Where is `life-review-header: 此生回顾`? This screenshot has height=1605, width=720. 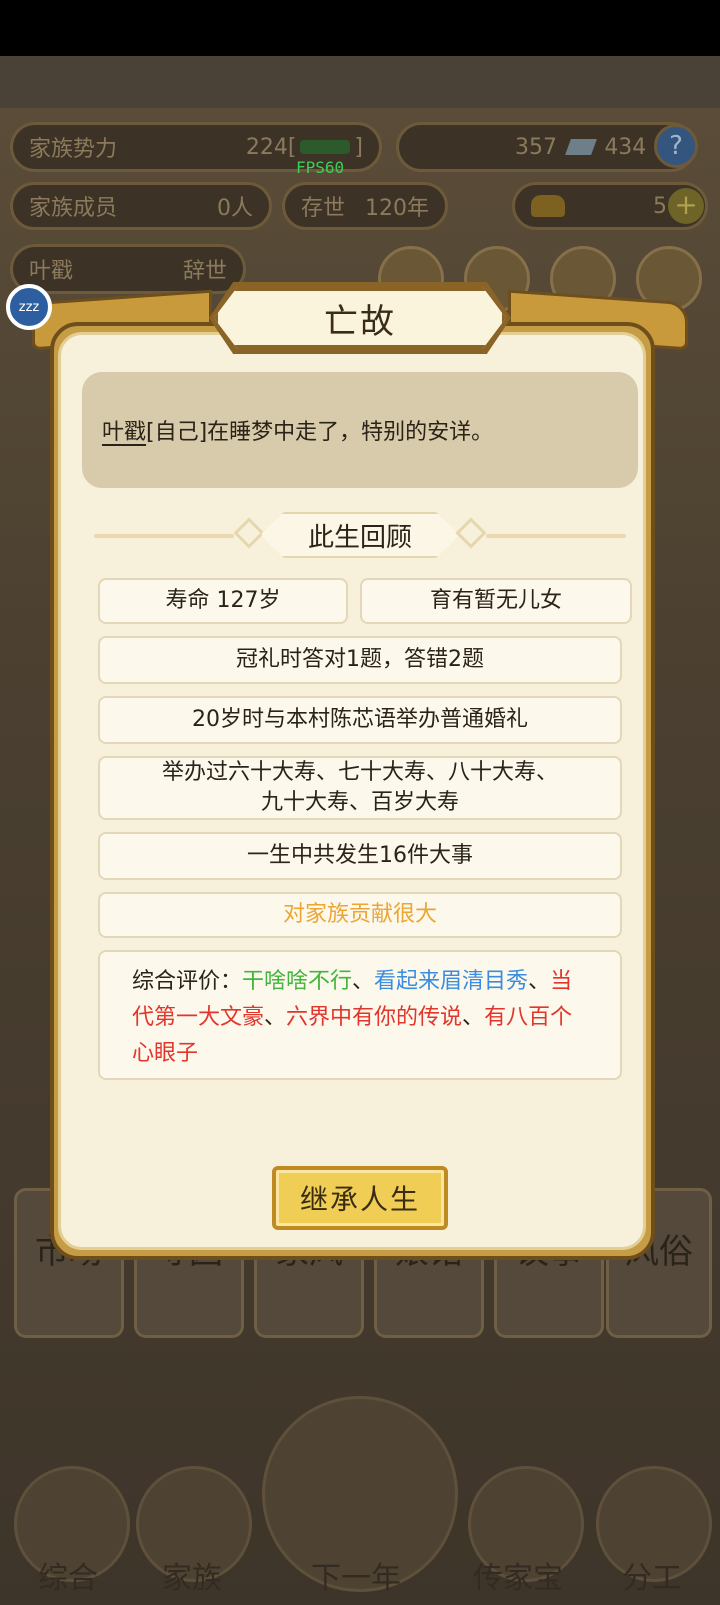
life-review-header: 此生回顾 is located at coordinates (360, 535).